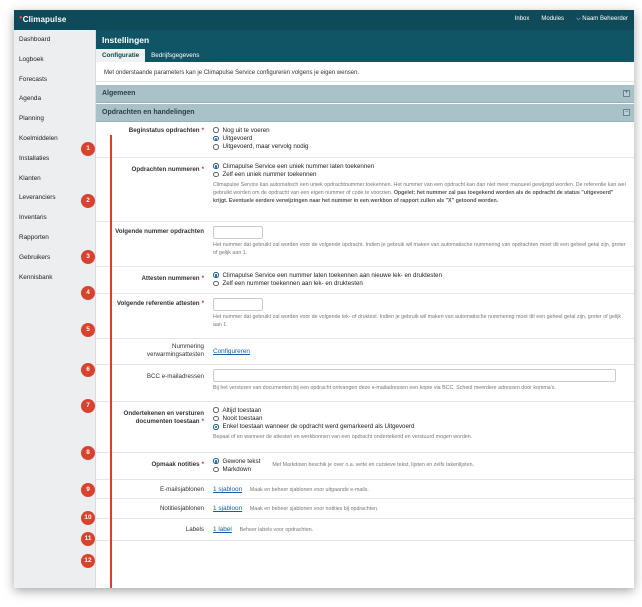  What do you see at coordinates (522, 19) in the screenshot?
I see `inbox-link: Inbox` at bounding box center [522, 19].